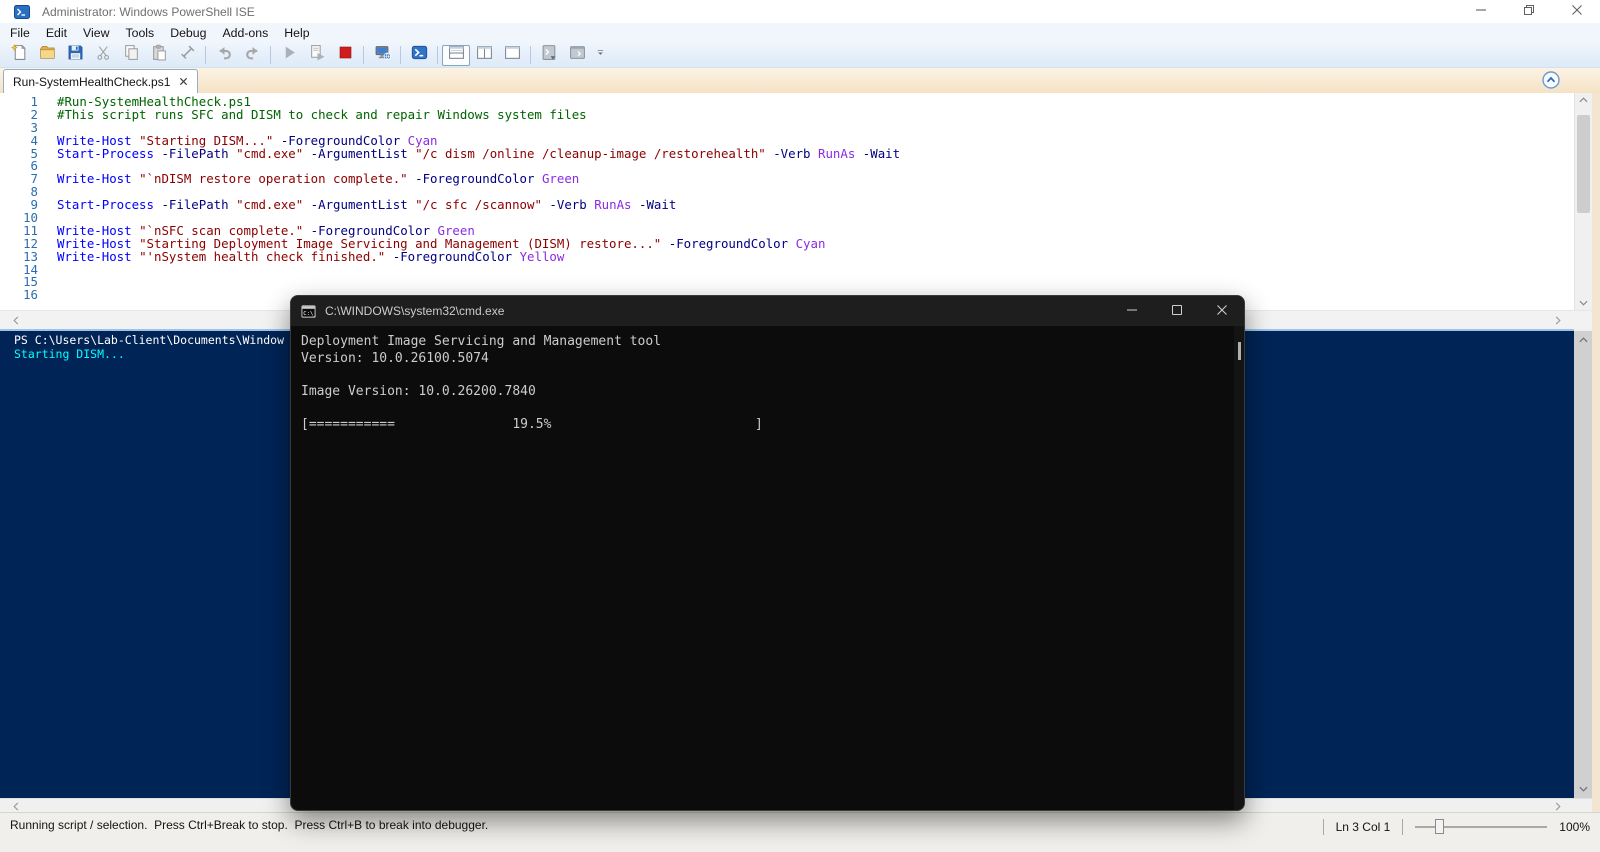  I want to click on window-edge-strip, so click(1596, 452).